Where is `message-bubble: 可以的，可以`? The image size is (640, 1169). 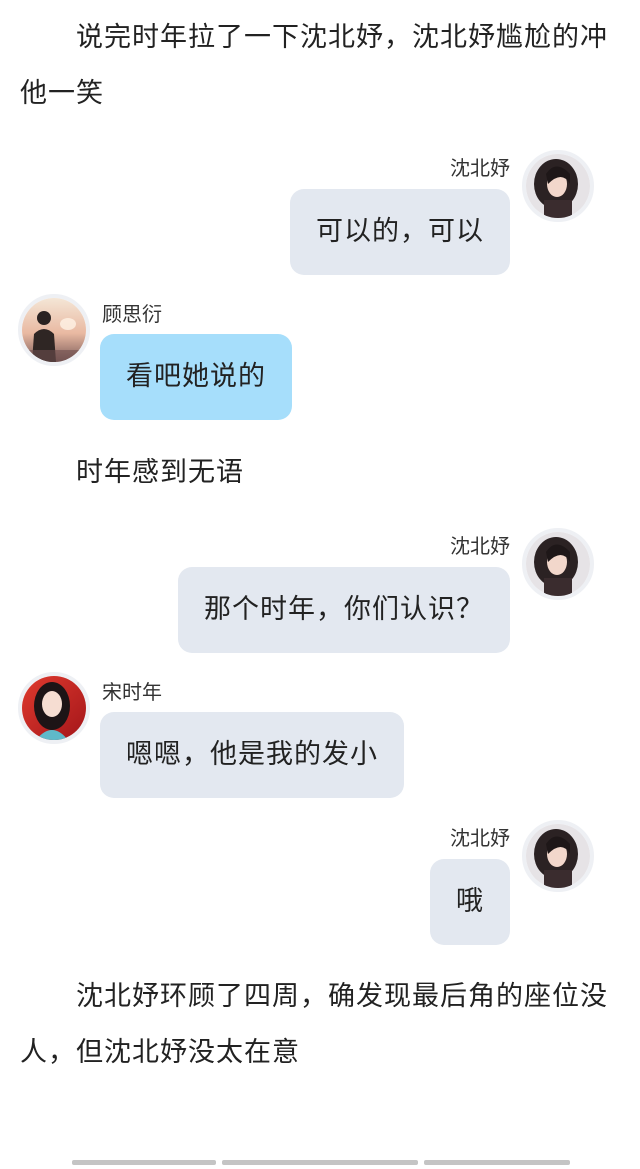
message-bubble: 可以的，可以 is located at coordinates (400, 232).